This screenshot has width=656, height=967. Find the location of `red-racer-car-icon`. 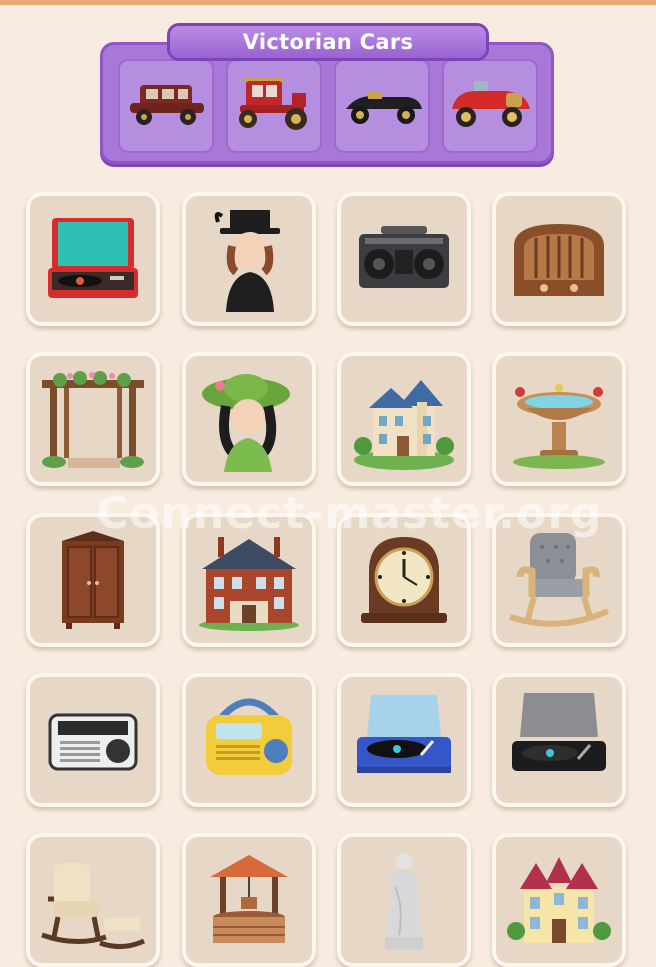

red-racer-car-icon is located at coordinates (491, 104).